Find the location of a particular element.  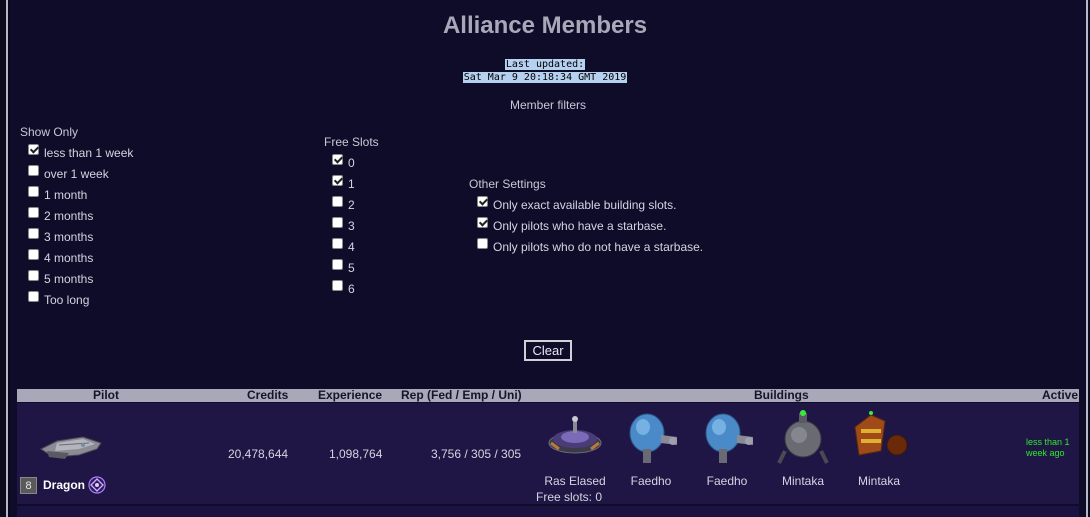

show-only-label: over 1 week is located at coordinates (76, 173).